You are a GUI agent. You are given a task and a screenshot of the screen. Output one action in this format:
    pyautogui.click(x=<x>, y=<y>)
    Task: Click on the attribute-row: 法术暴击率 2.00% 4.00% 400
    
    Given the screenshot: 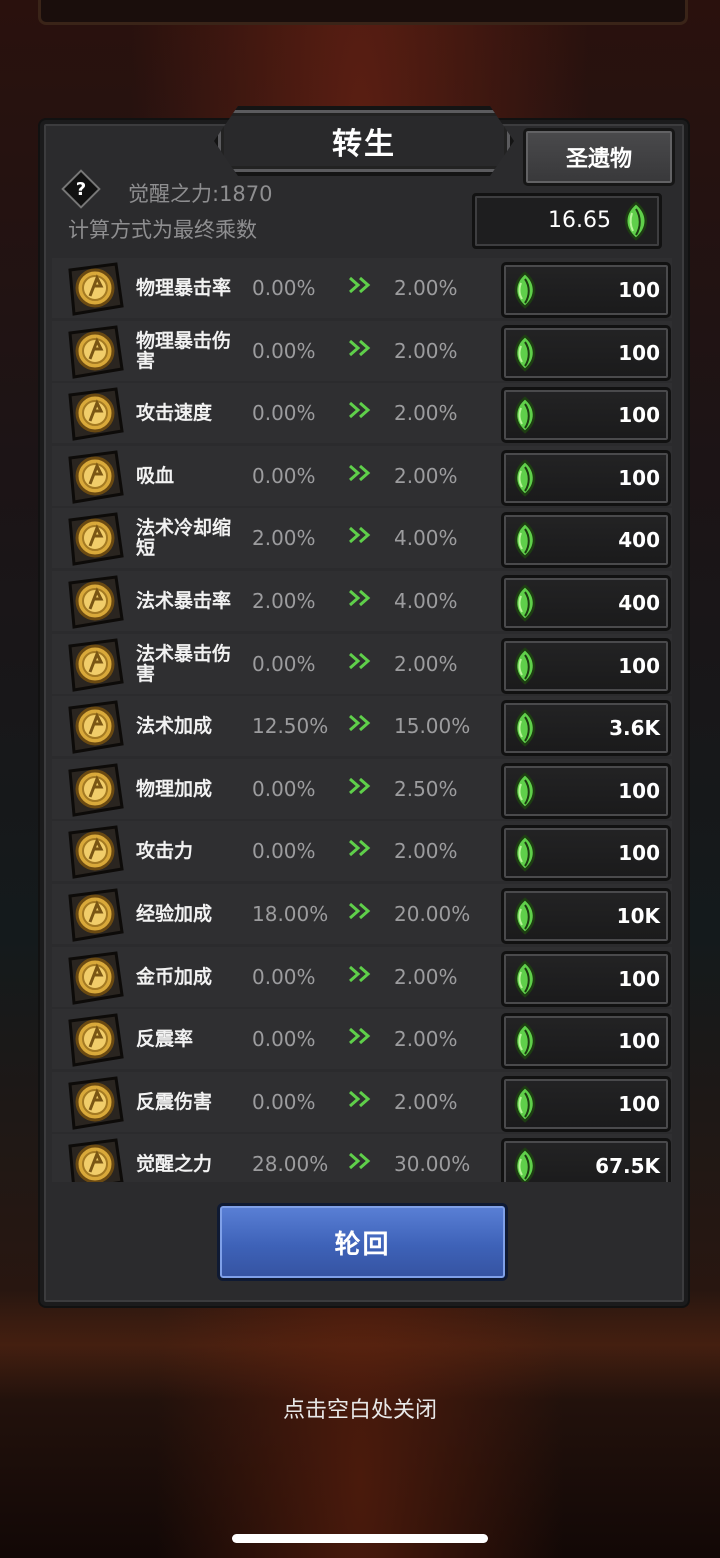 What is the action you would take?
    pyautogui.click(x=362, y=601)
    